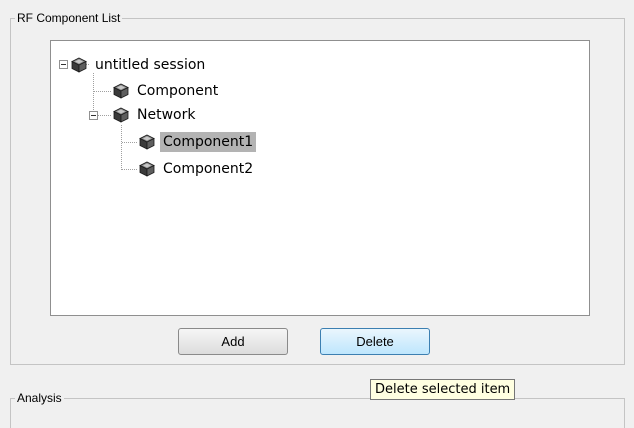 This screenshot has height=428, width=634. I want to click on tree-node-component2: Component2, so click(197, 169).